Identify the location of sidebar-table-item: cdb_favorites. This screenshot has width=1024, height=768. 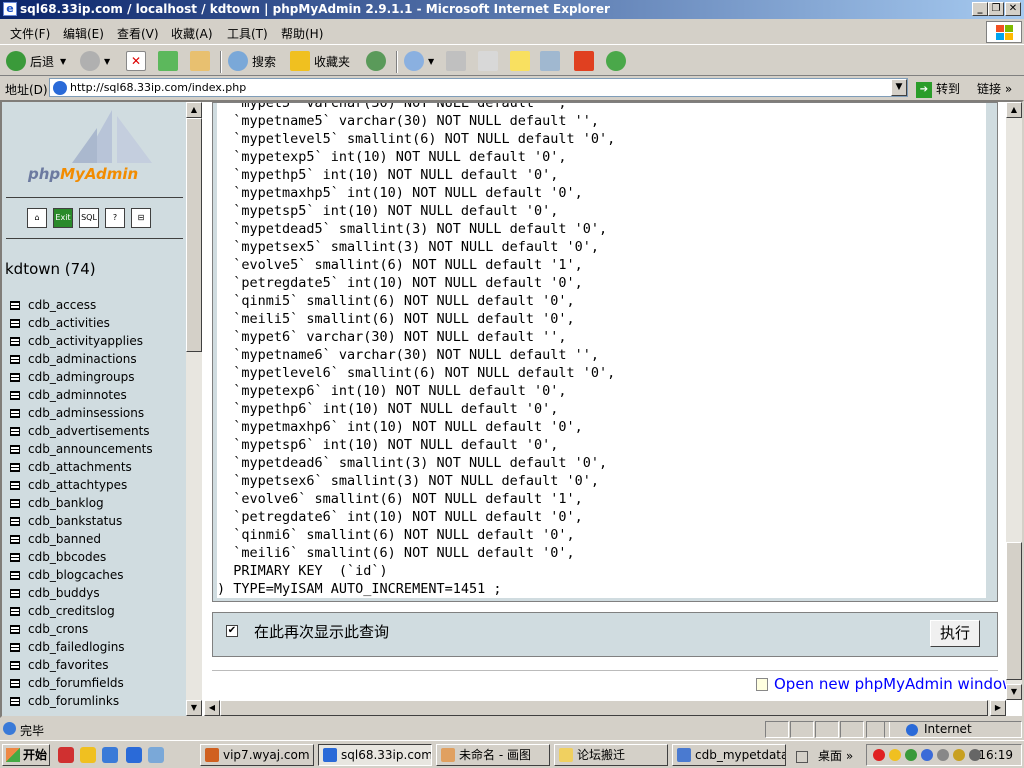
(77, 665).